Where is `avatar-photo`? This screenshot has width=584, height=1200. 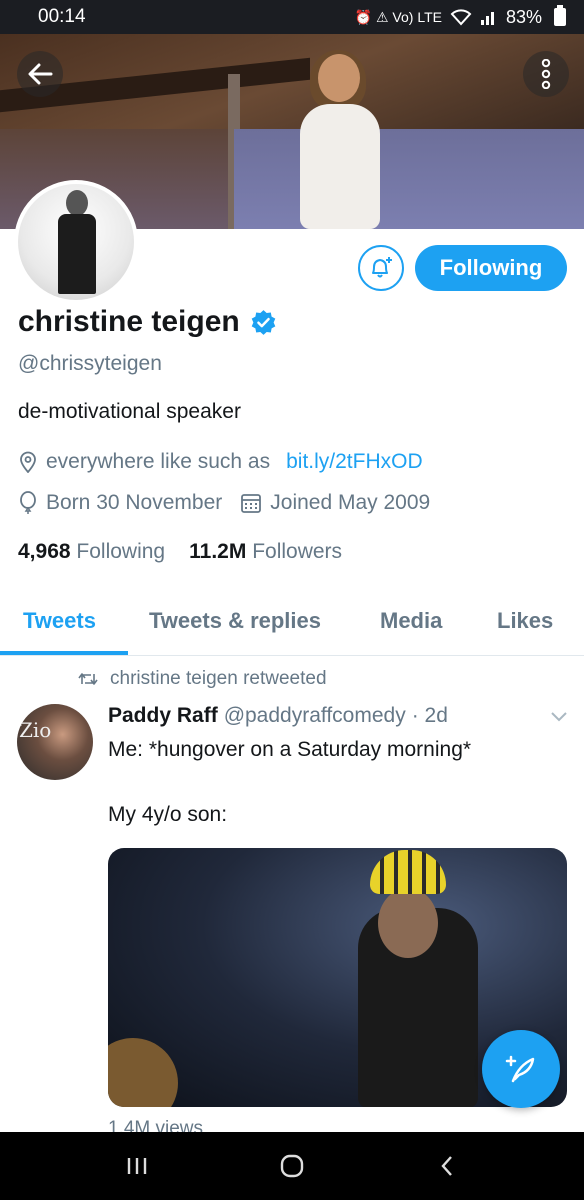
avatar-photo is located at coordinates (76, 242).